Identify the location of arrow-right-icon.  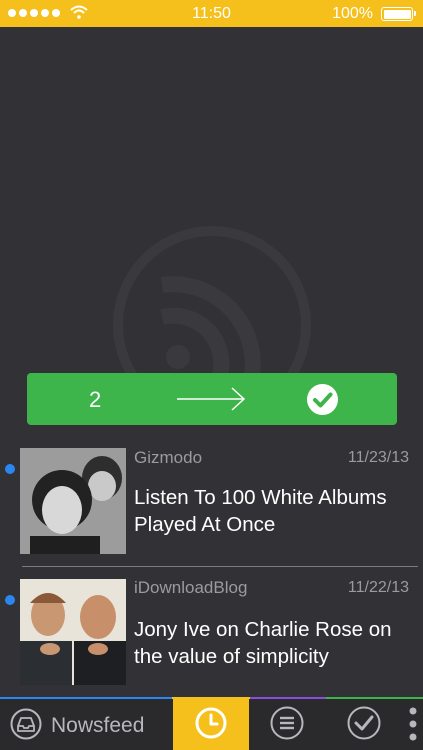
(211, 399).